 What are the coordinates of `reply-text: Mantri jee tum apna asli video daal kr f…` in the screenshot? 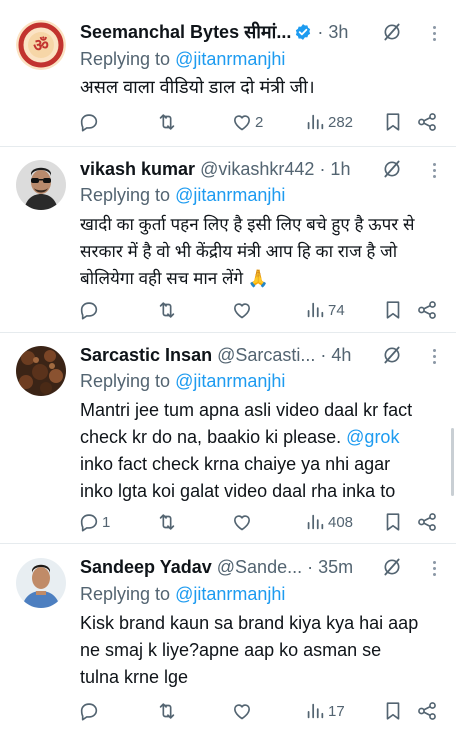 It's located at (266, 451).